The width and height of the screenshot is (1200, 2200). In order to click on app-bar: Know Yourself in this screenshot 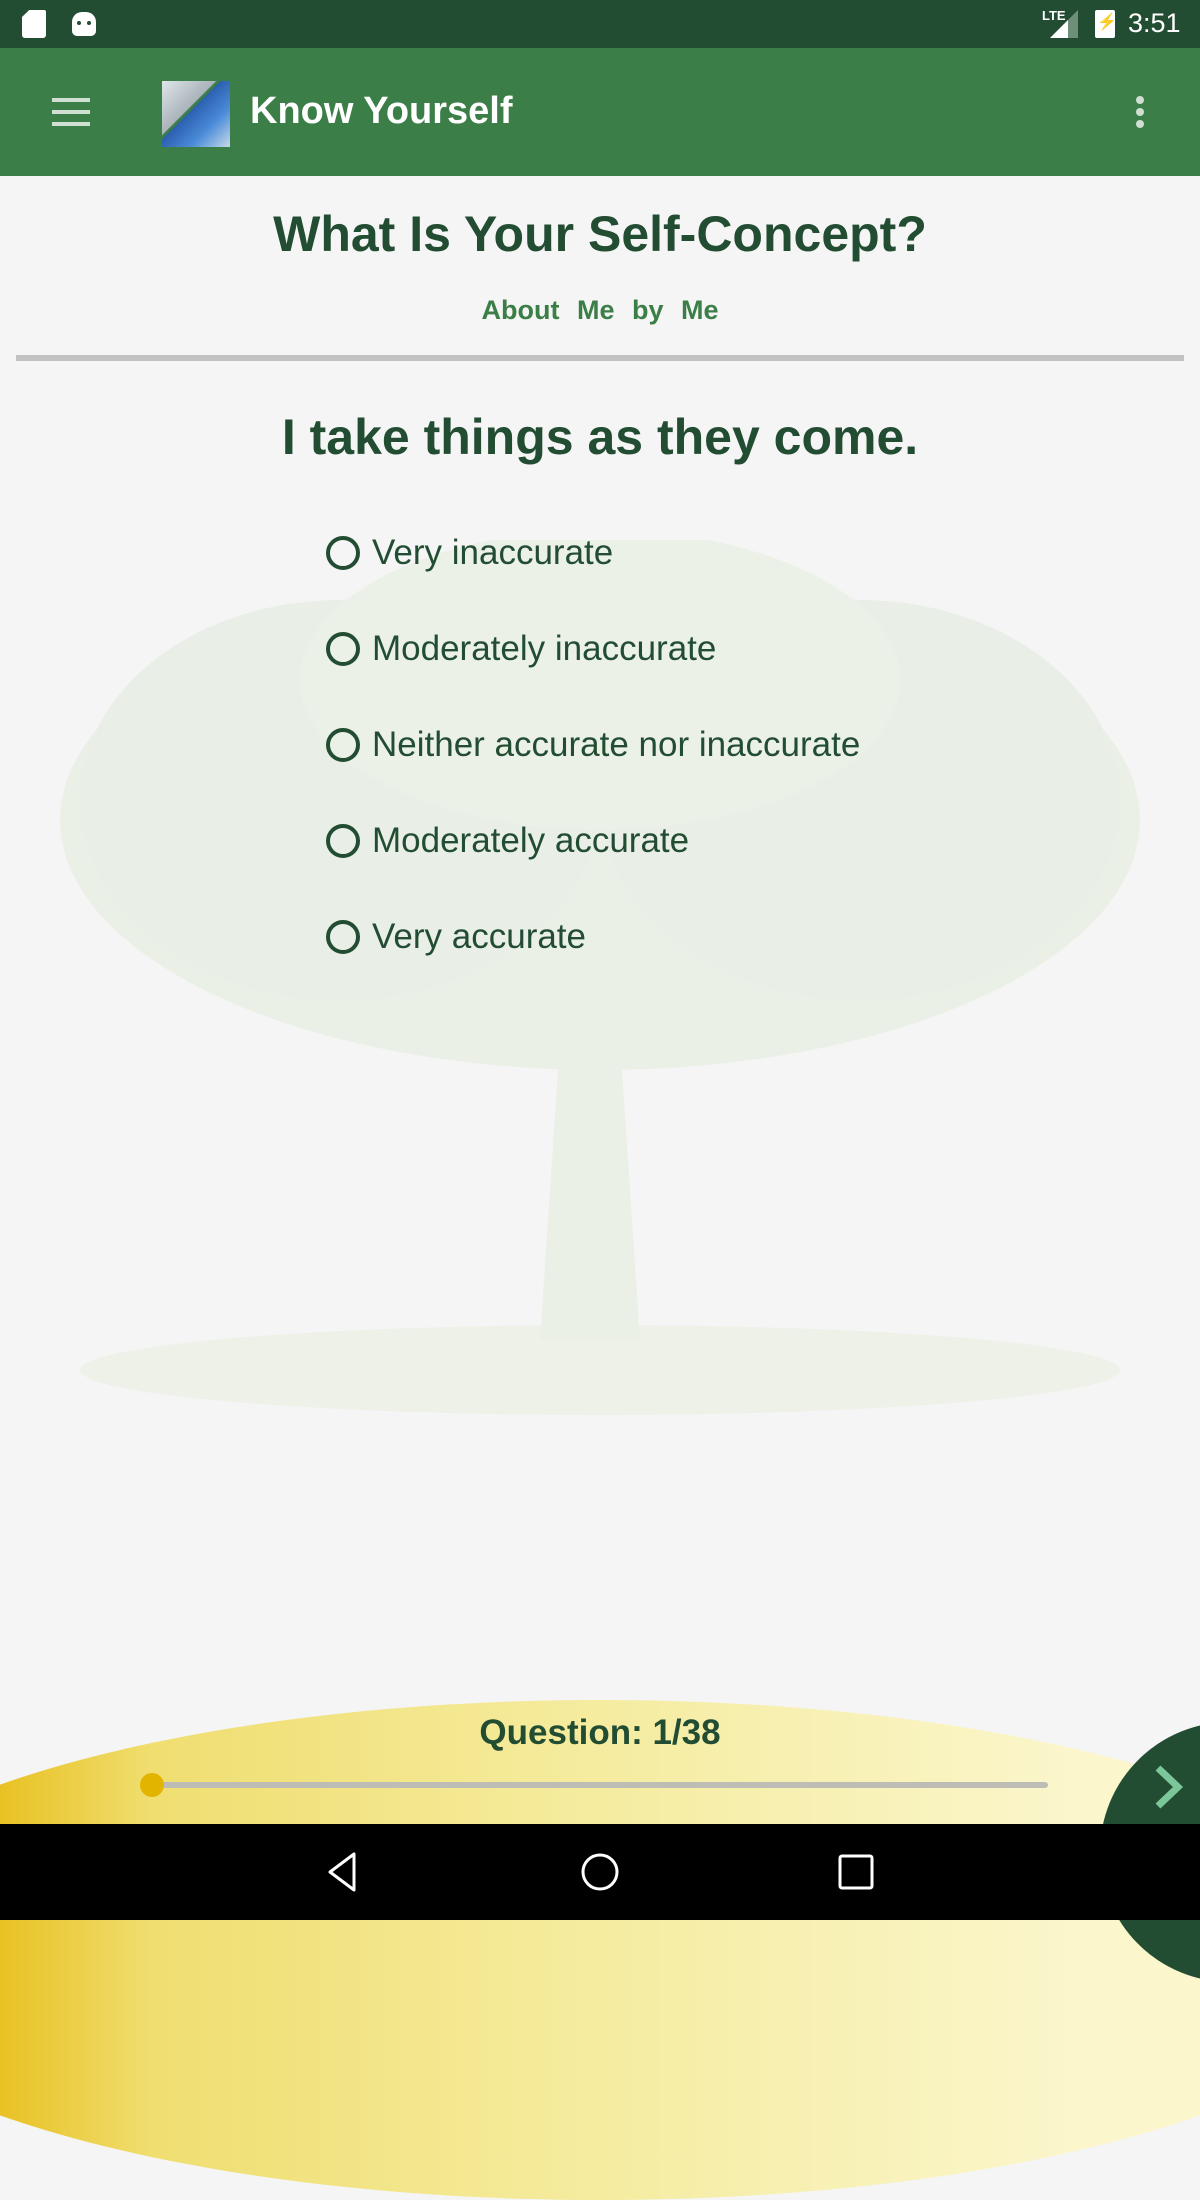, I will do `click(600, 112)`.